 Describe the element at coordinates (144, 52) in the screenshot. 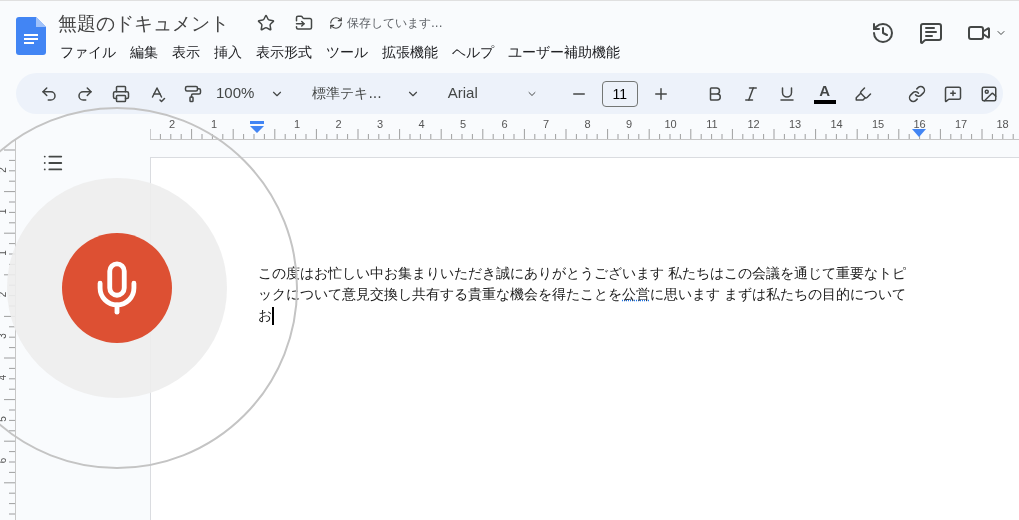

I see `menu-item: 編集` at that location.